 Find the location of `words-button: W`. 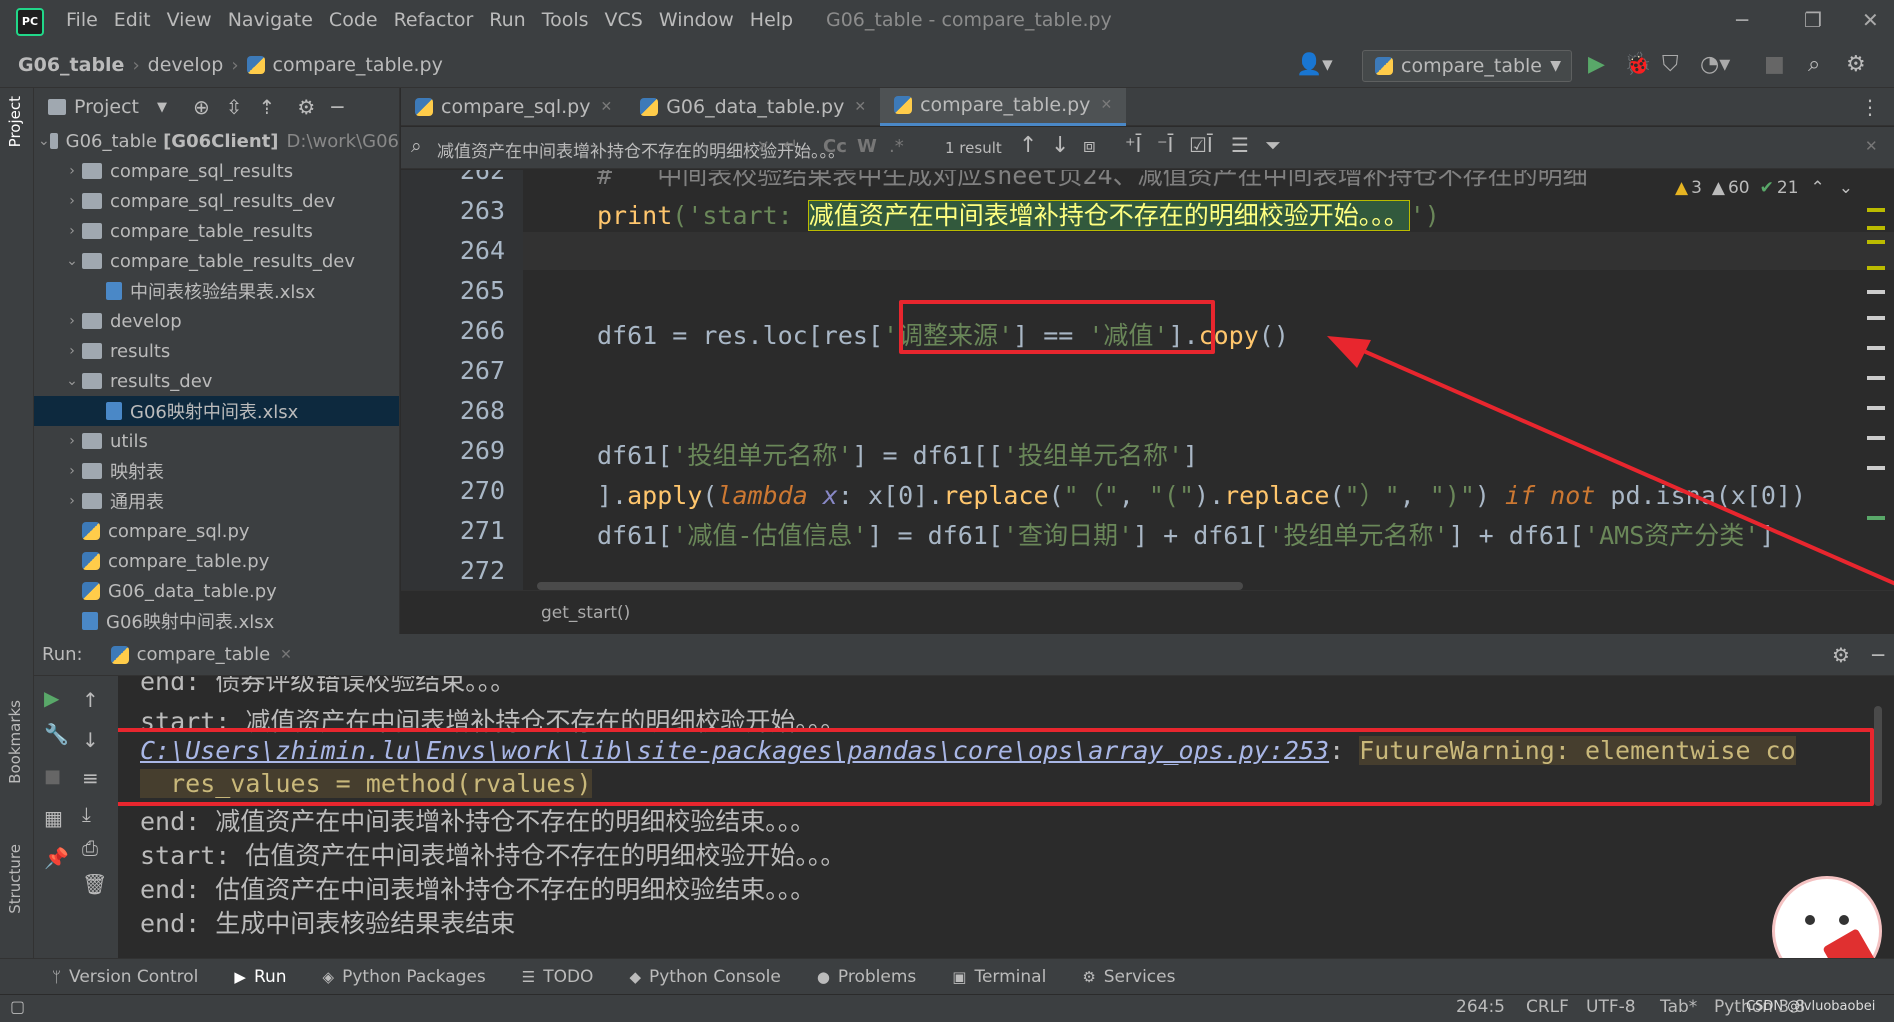

words-button: W is located at coordinates (867, 146).